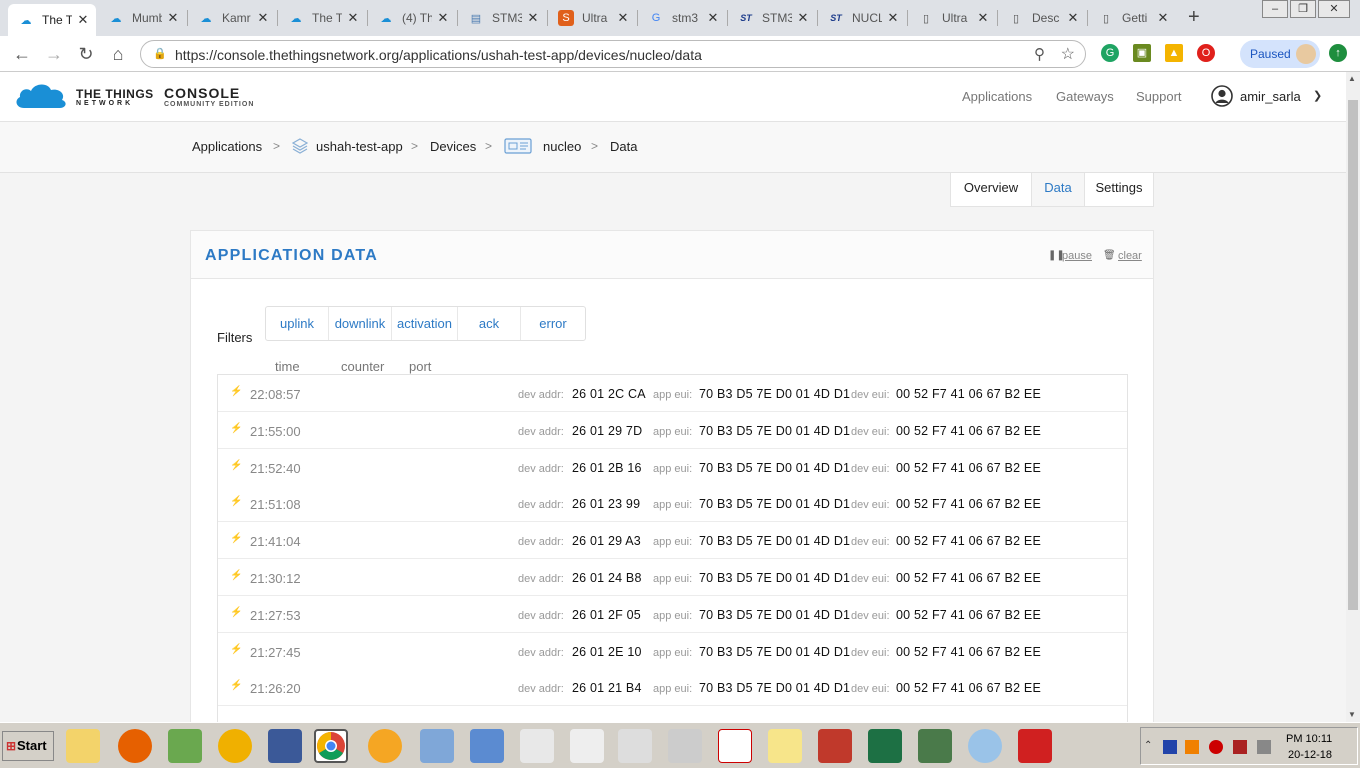 This screenshot has width=1360, height=768. What do you see at coordinates (1334, 9) in the screenshot?
I see `close-window-button: ✕` at bounding box center [1334, 9].